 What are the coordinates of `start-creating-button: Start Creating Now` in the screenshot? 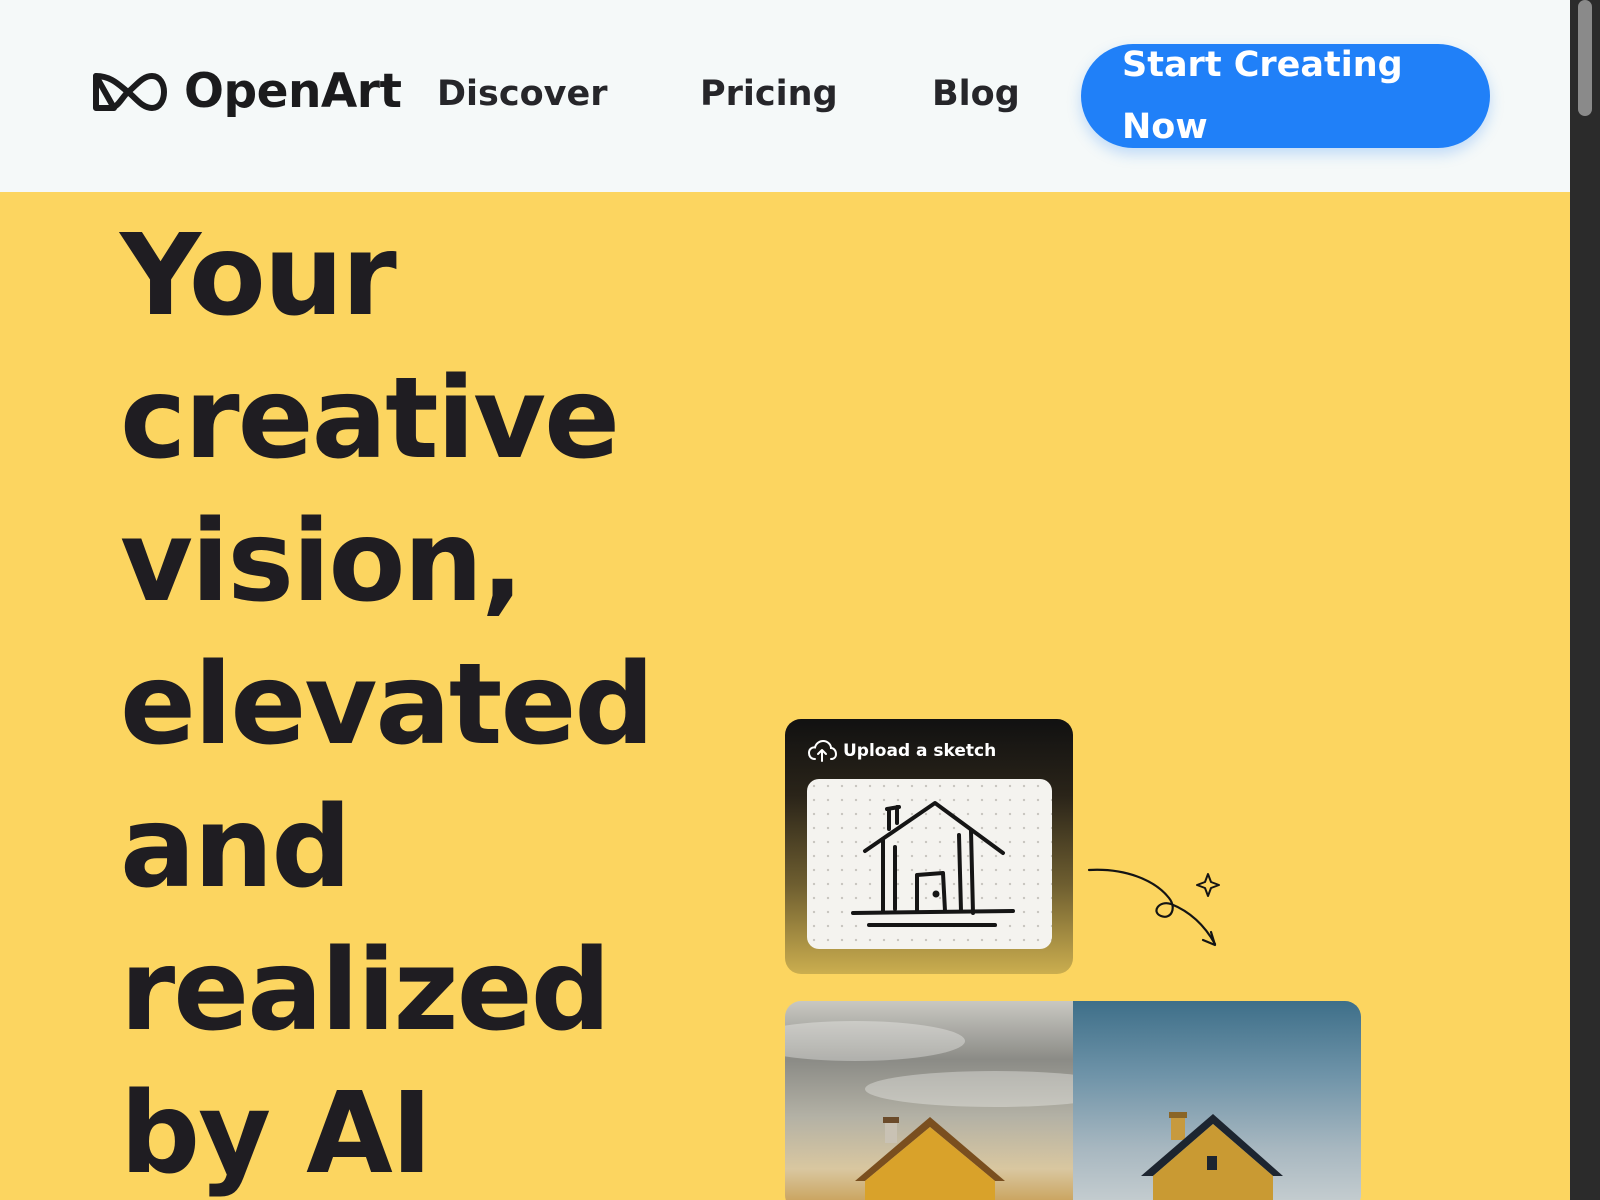 It's located at (1285, 96).